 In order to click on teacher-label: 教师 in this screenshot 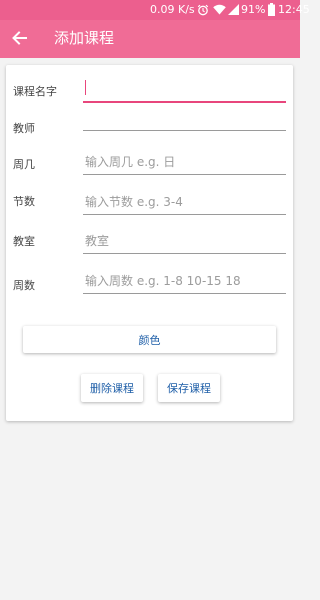, I will do `click(24, 128)`.